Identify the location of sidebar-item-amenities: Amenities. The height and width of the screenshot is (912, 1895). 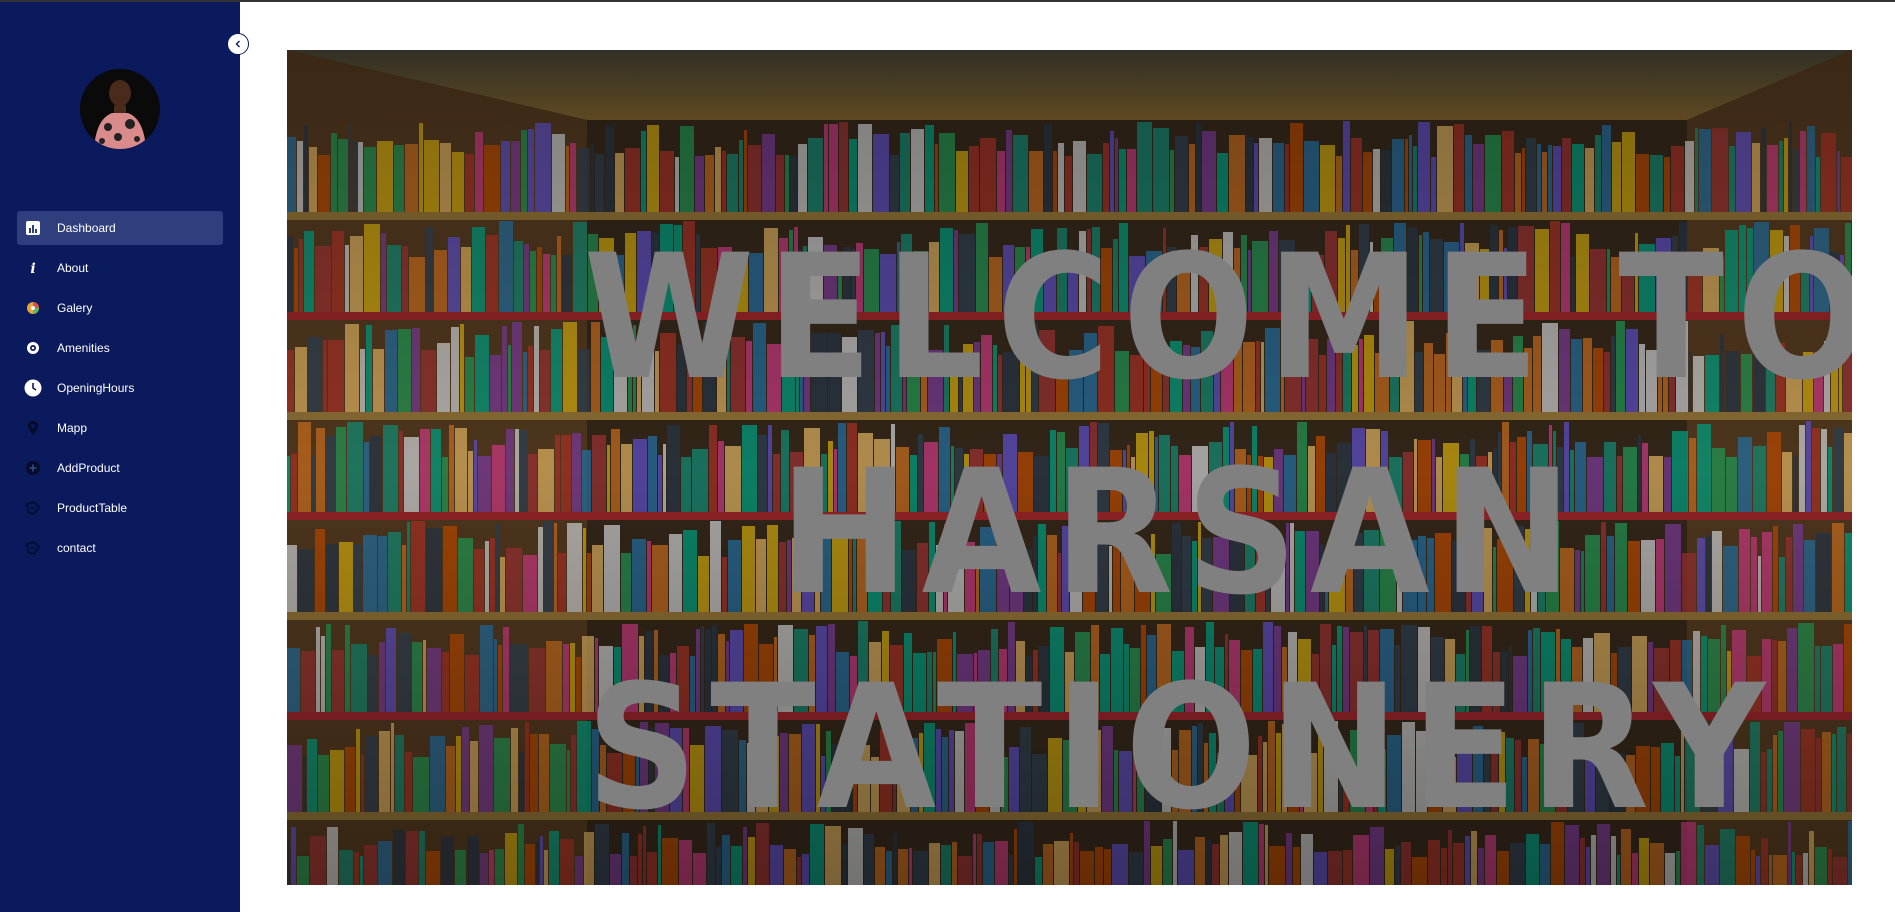
(120, 348).